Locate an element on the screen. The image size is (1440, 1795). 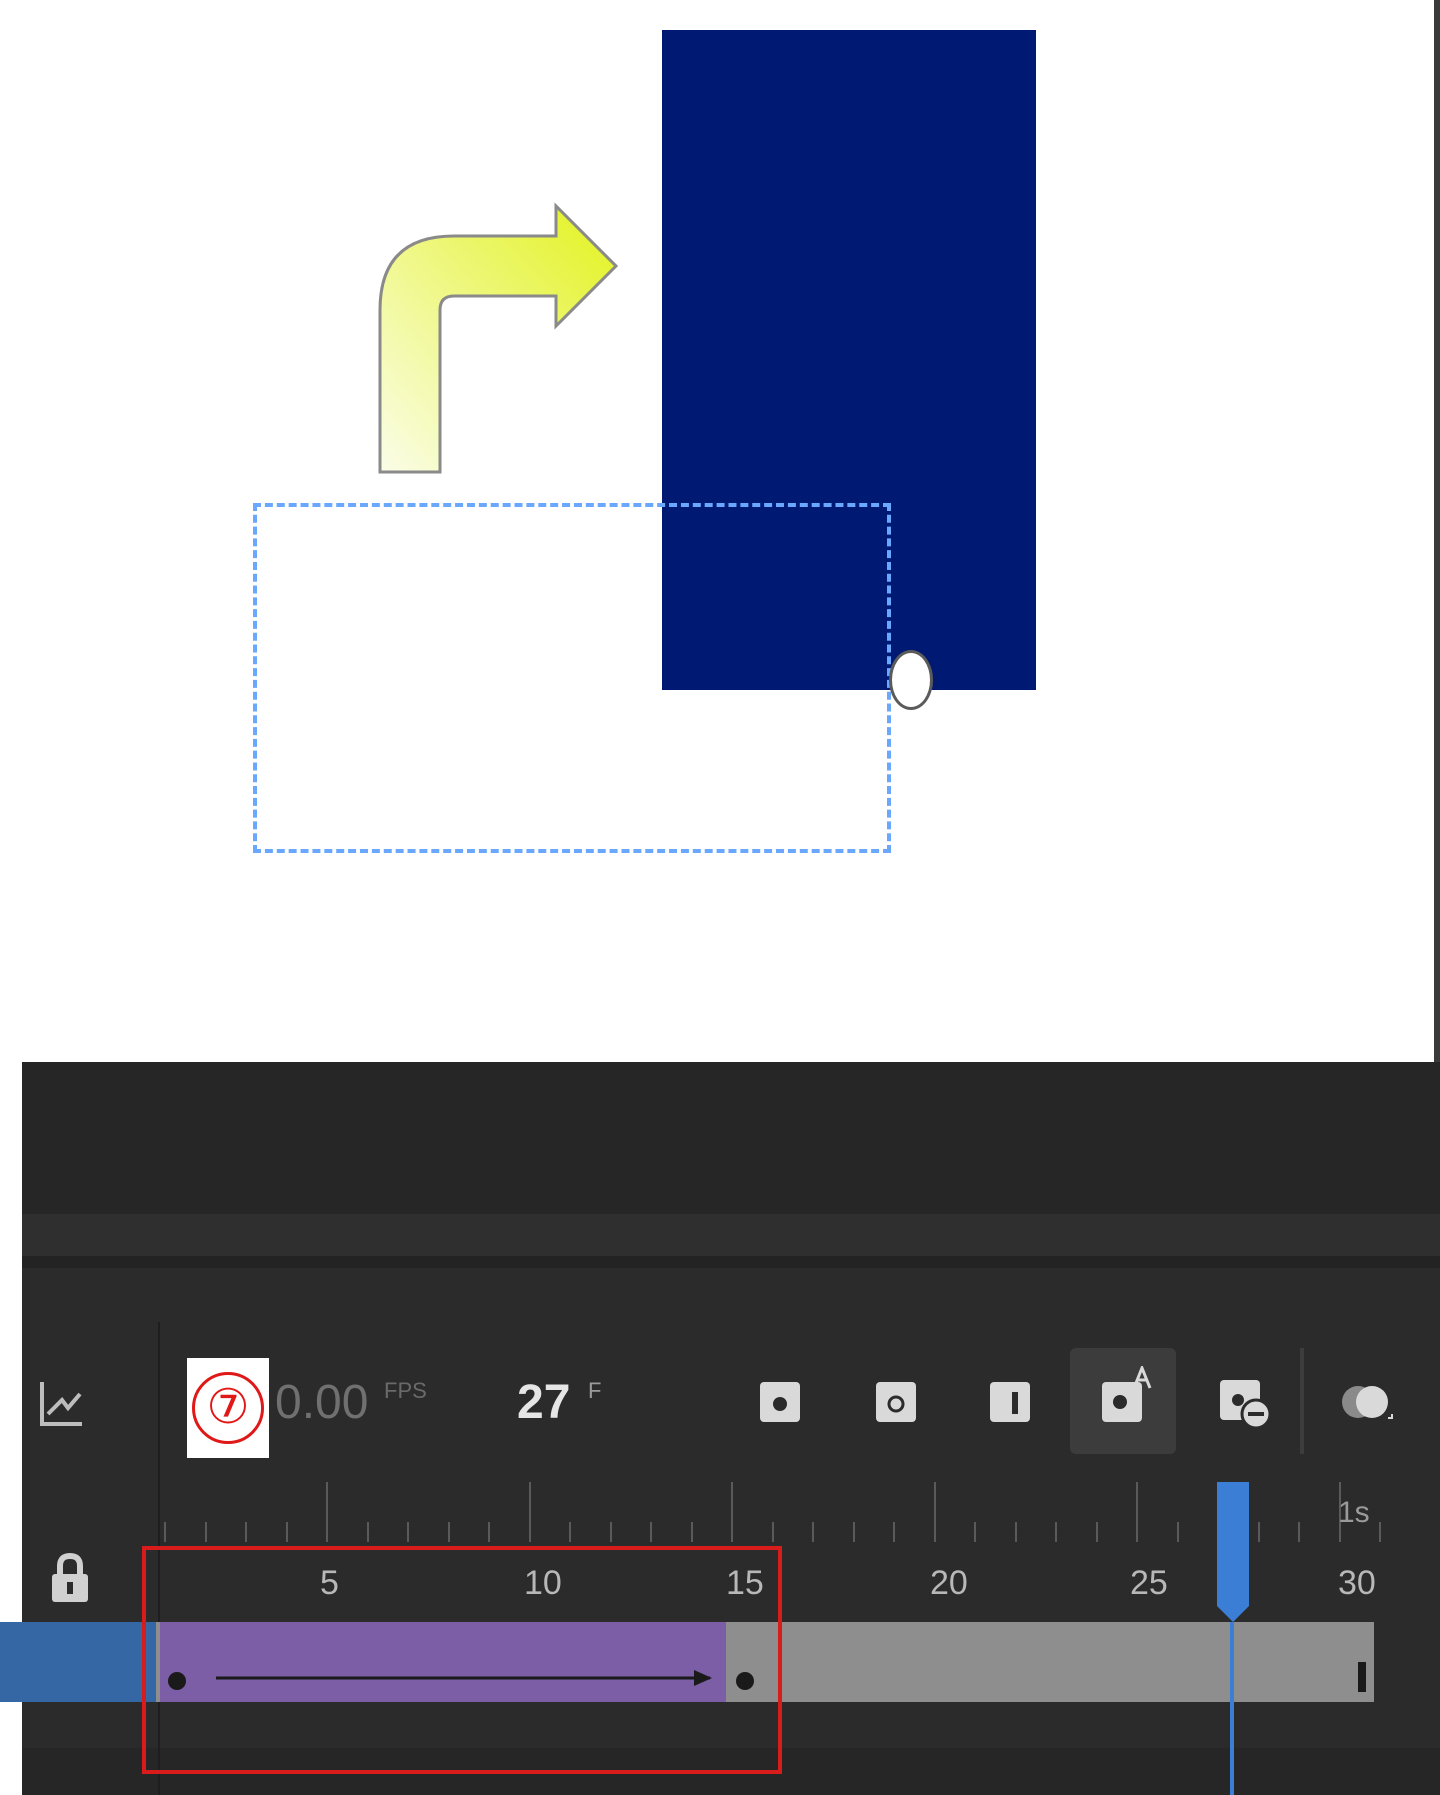
seconds-label: 1s is located at coordinates (1354, 1512).